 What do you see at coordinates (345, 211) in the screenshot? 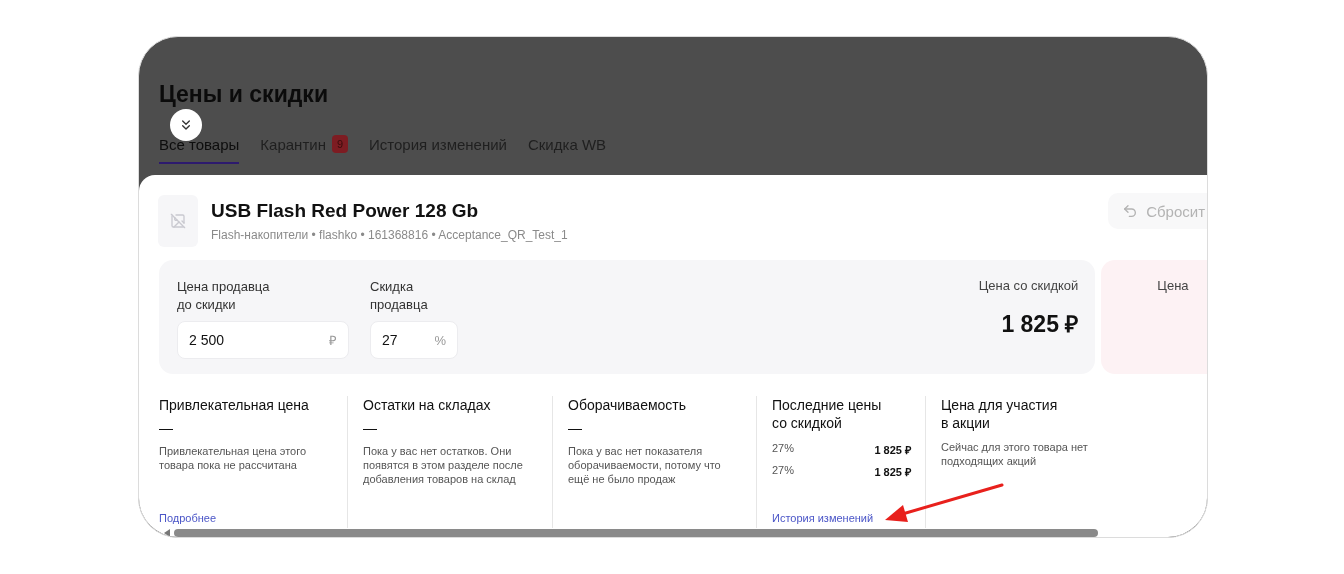
I see `product-name: USB Flash Red Power 128 Gb` at bounding box center [345, 211].